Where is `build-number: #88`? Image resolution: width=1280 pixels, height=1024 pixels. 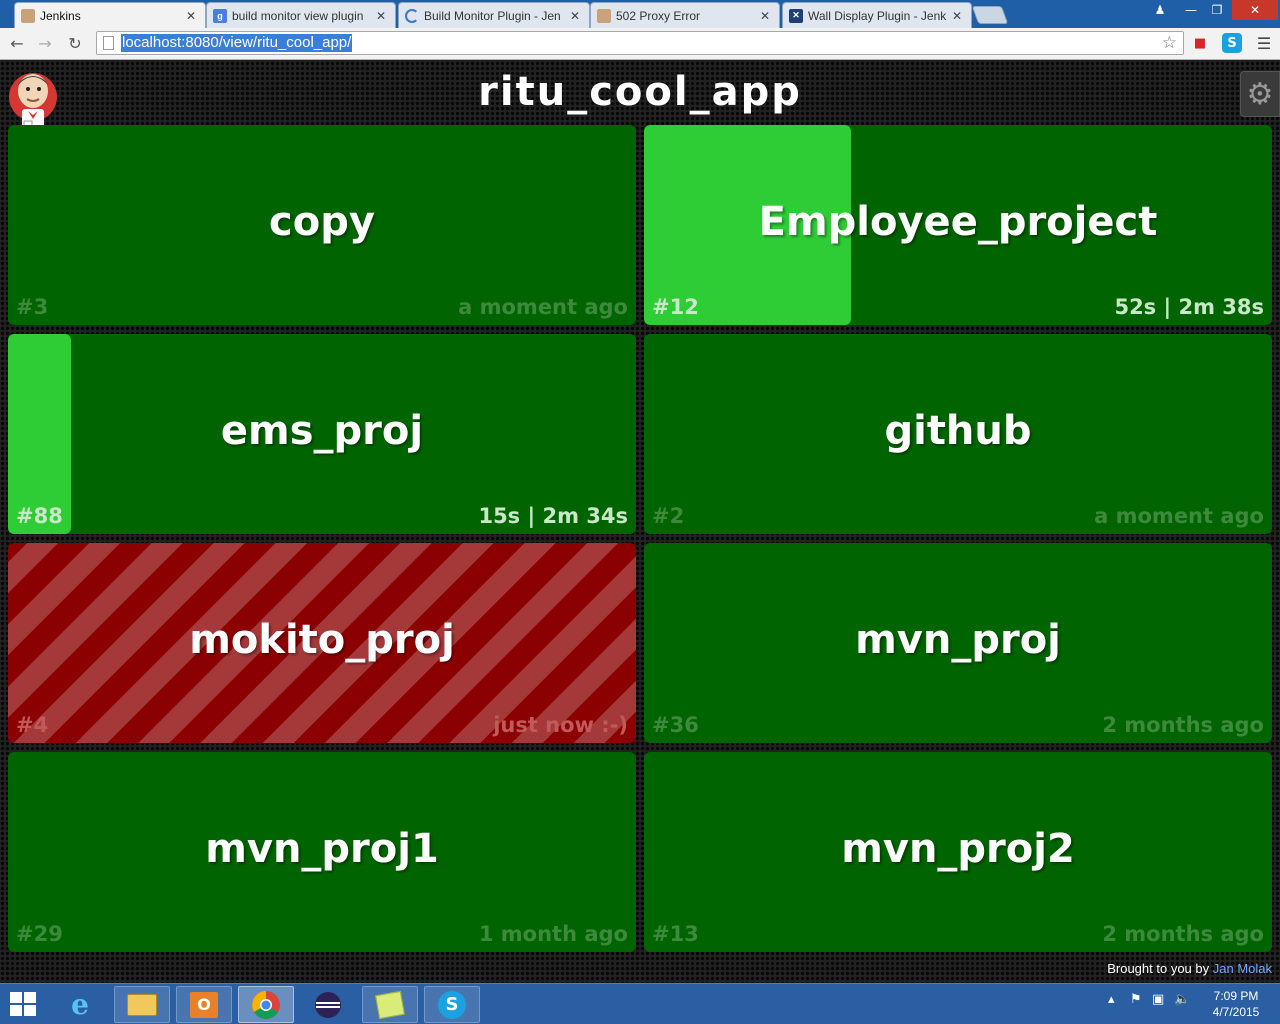
build-number: #88 is located at coordinates (39, 516).